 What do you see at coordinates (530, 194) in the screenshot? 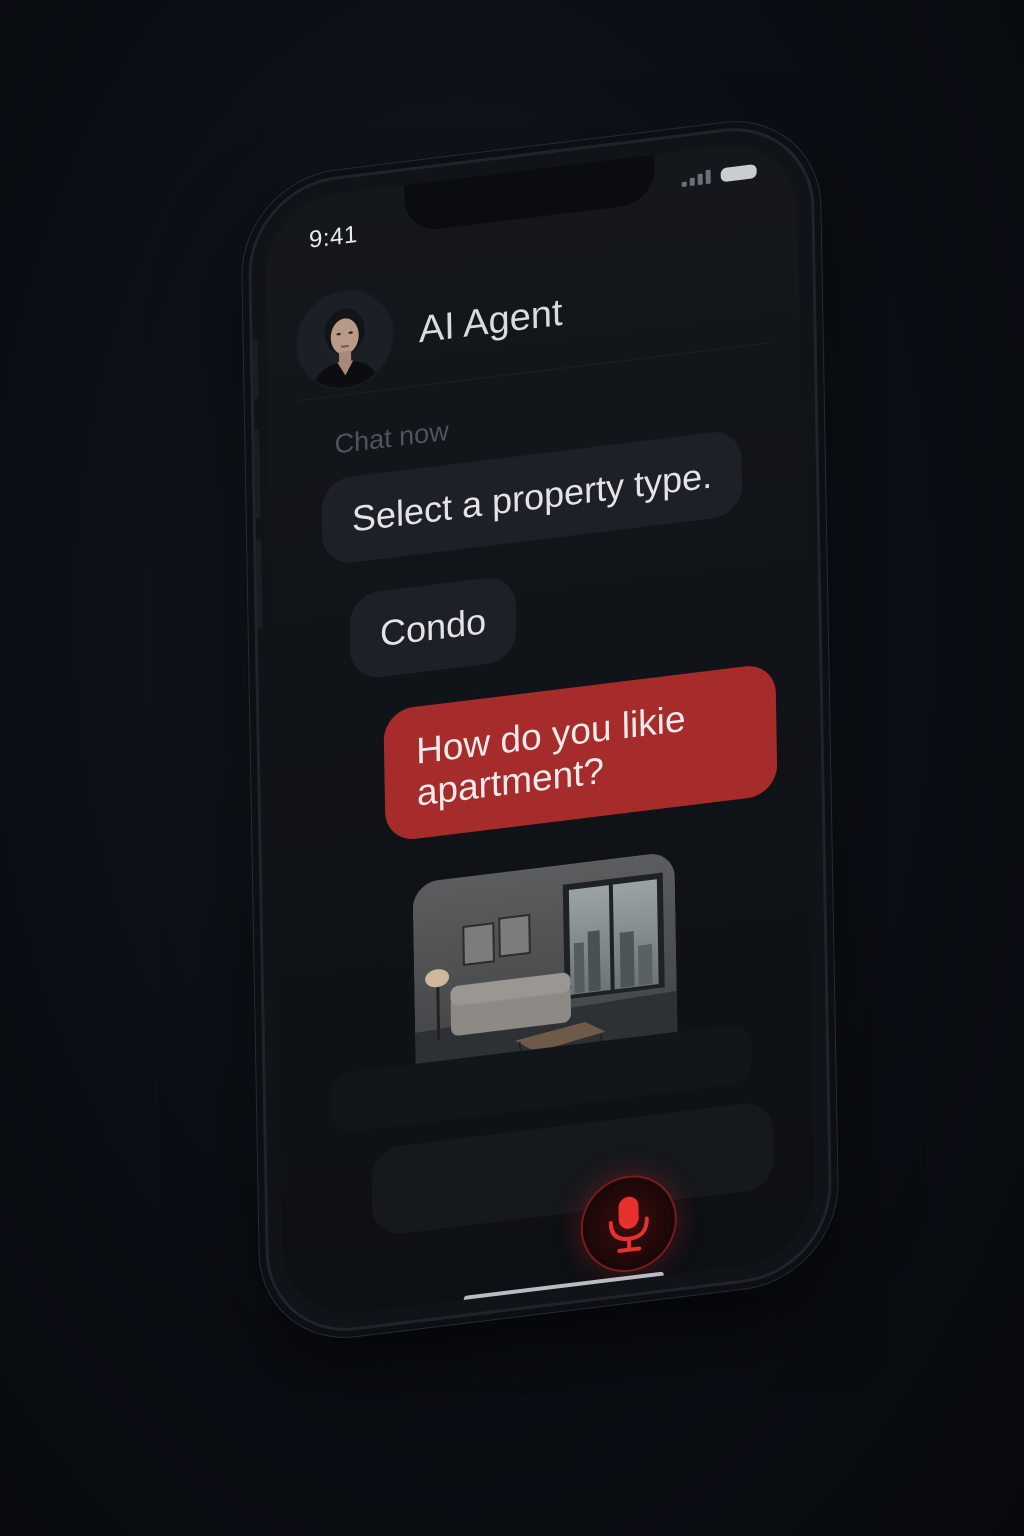
I see `notch` at bounding box center [530, 194].